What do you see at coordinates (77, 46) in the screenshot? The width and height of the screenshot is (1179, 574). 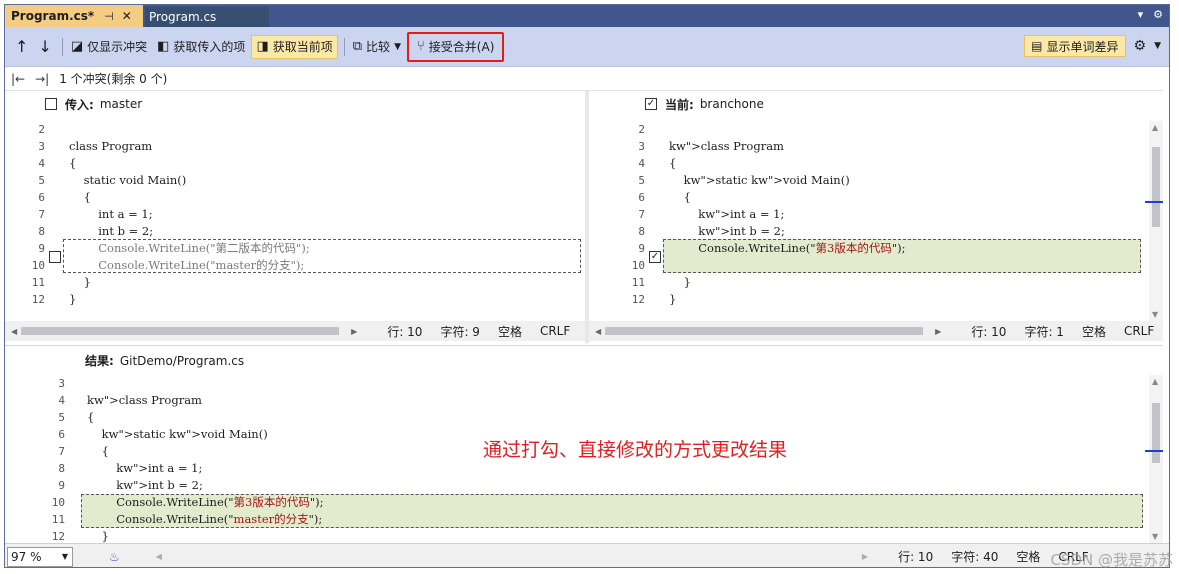 I see `filter-icon: ◪` at bounding box center [77, 46].